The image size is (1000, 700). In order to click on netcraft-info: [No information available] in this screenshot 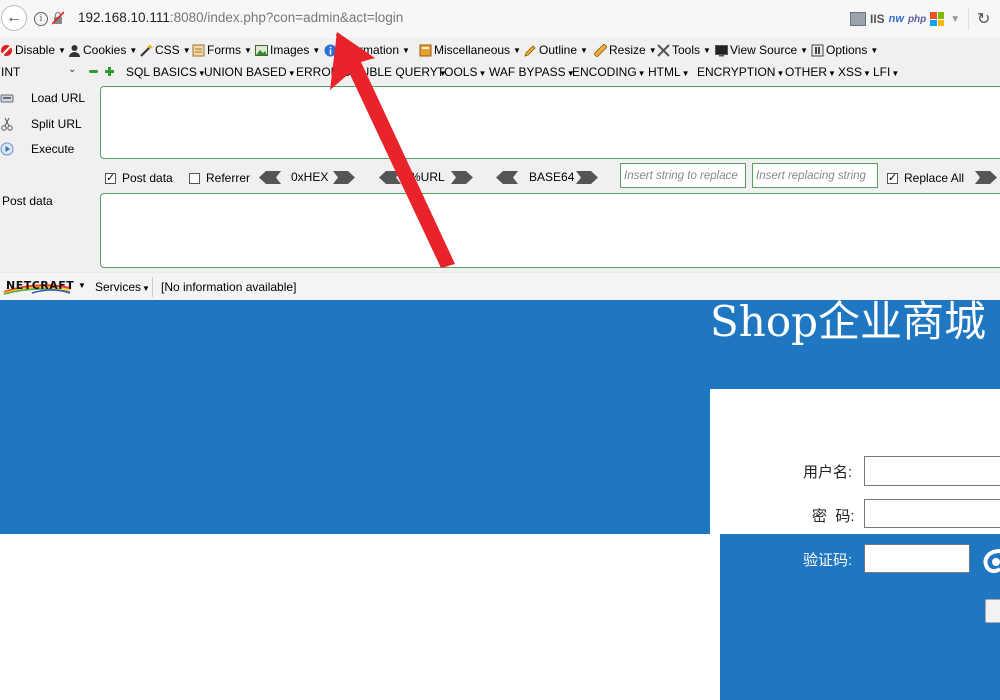, I will do `click(229, 287)`.